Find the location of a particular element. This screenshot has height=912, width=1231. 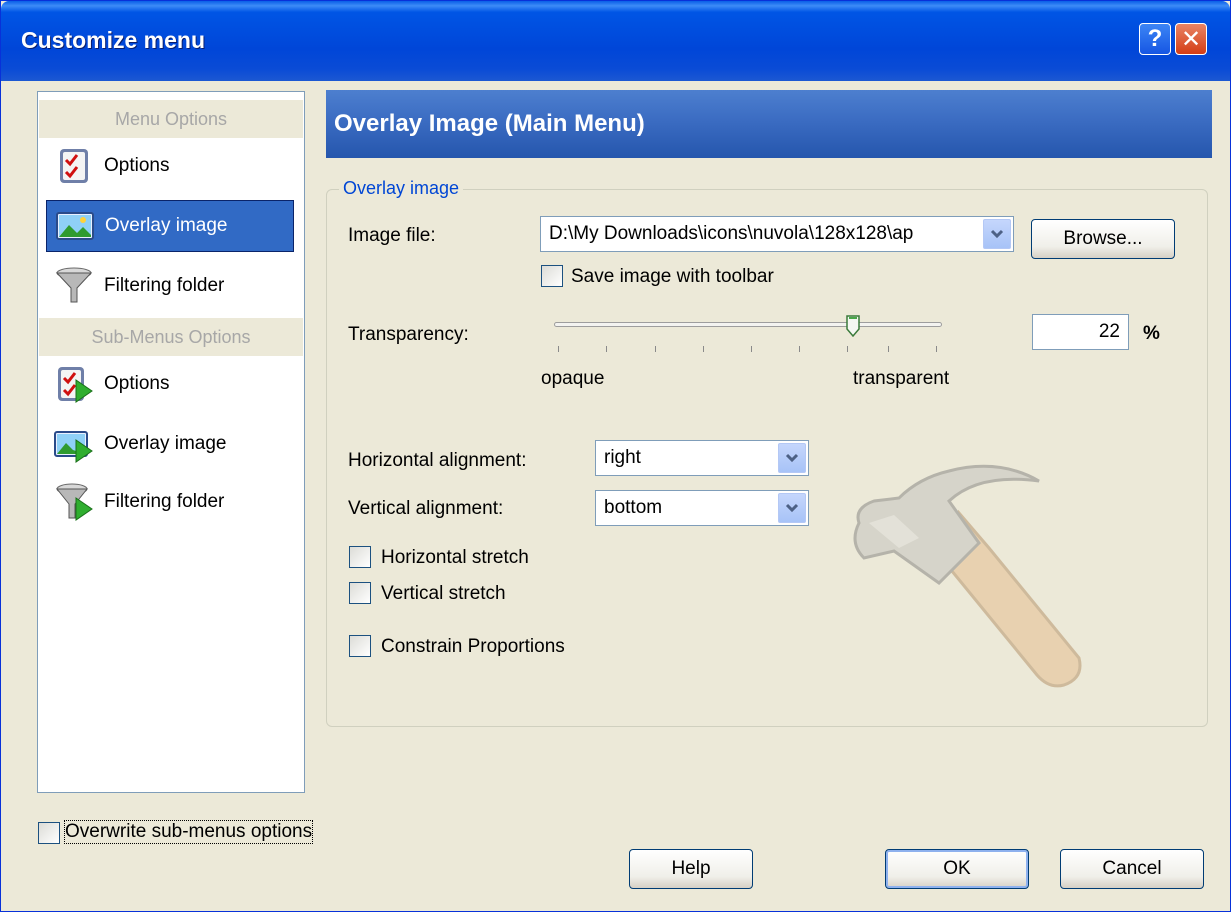

close-icon: ✕ is located at coordinates (1191, 39).